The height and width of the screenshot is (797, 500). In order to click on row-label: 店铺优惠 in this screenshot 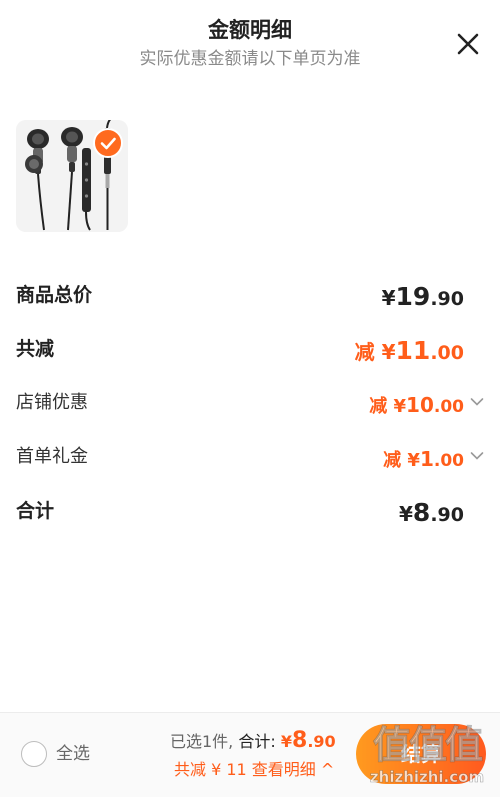, I will do `click(52, 402)`.